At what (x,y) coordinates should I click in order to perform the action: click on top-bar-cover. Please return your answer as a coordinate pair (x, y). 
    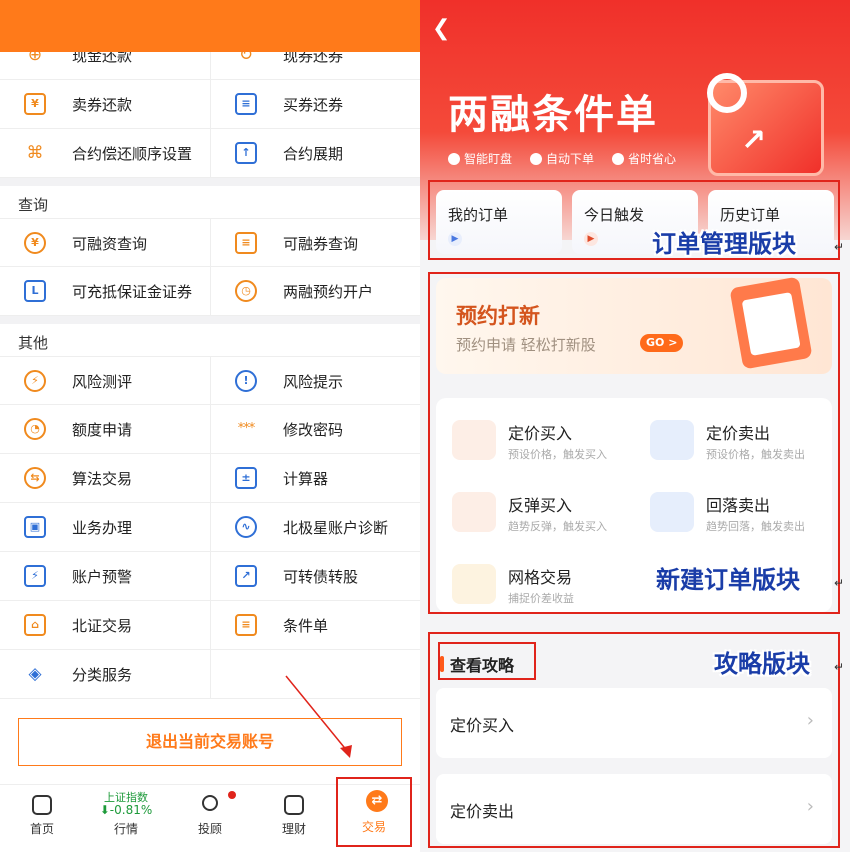
    Looking at the image, I should click on (210, 26).